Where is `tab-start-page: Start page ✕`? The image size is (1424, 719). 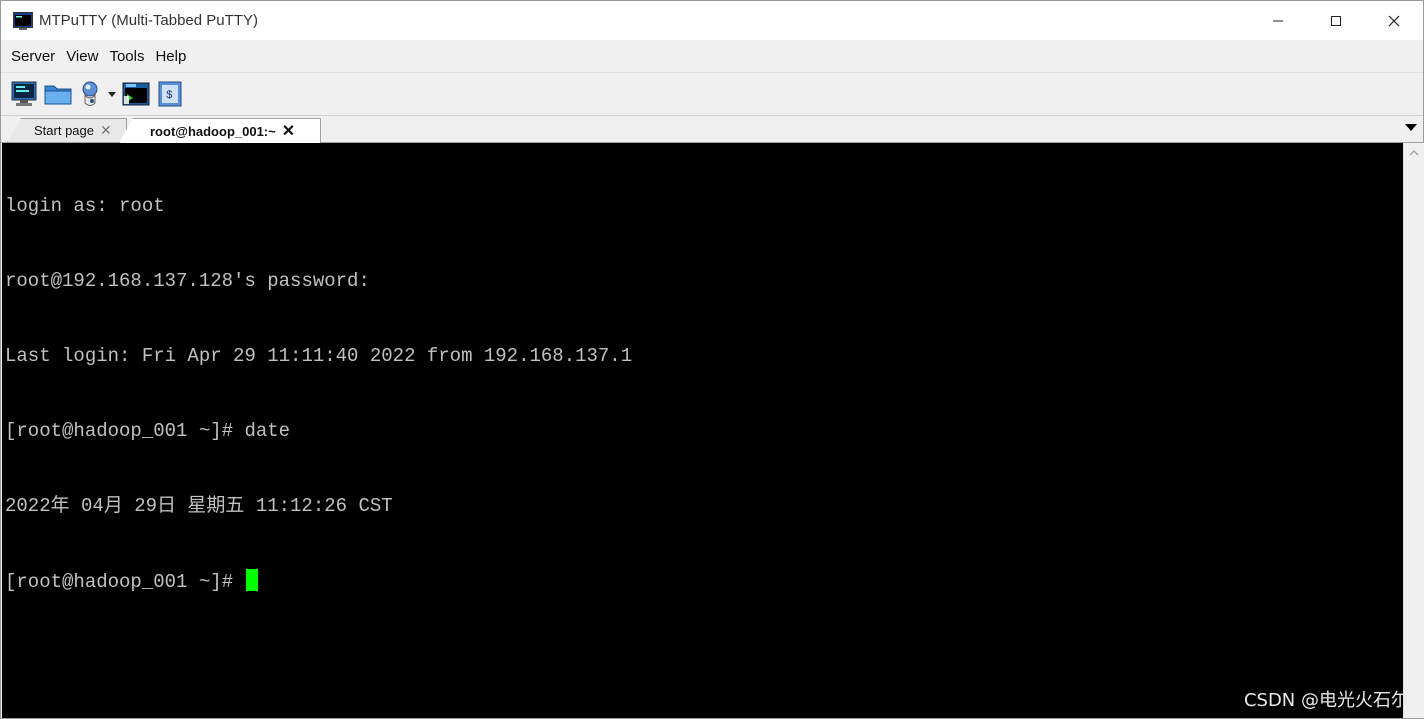 tab-start-page: Start page ✕ is located at coordinates (67, 130).